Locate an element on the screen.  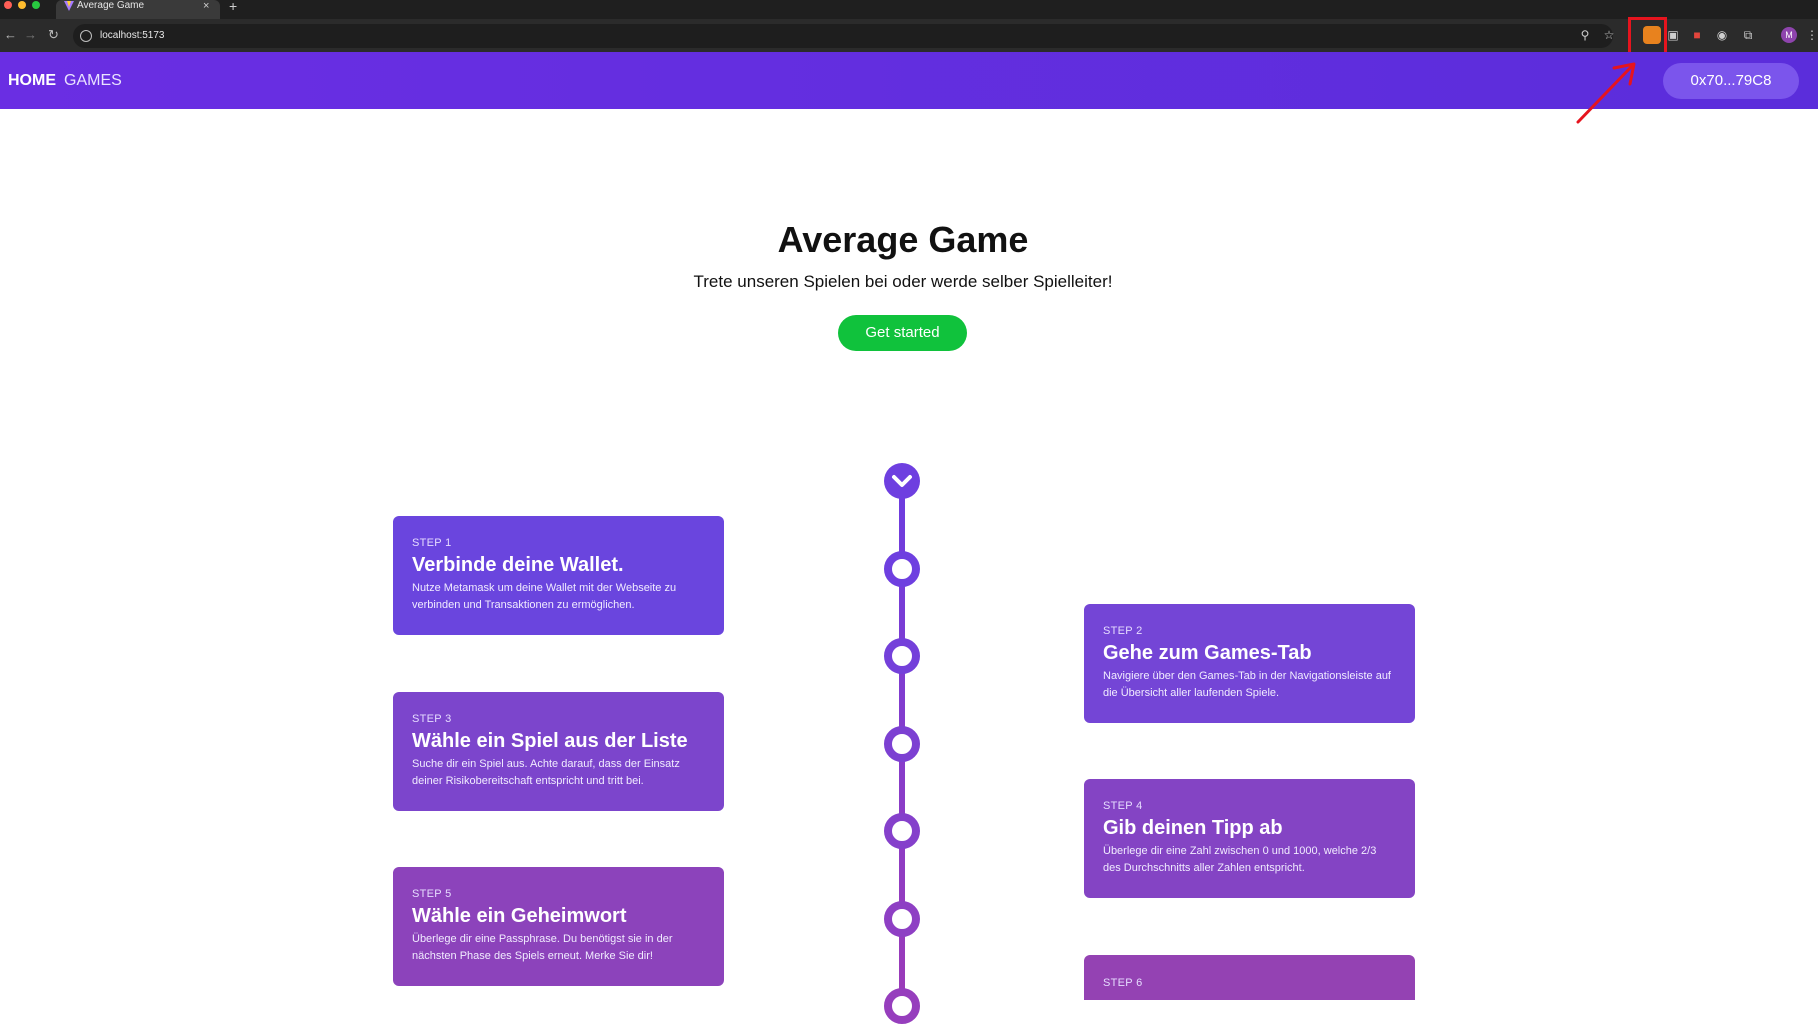
page-title: Average Game is located at coordinates (903, 239).